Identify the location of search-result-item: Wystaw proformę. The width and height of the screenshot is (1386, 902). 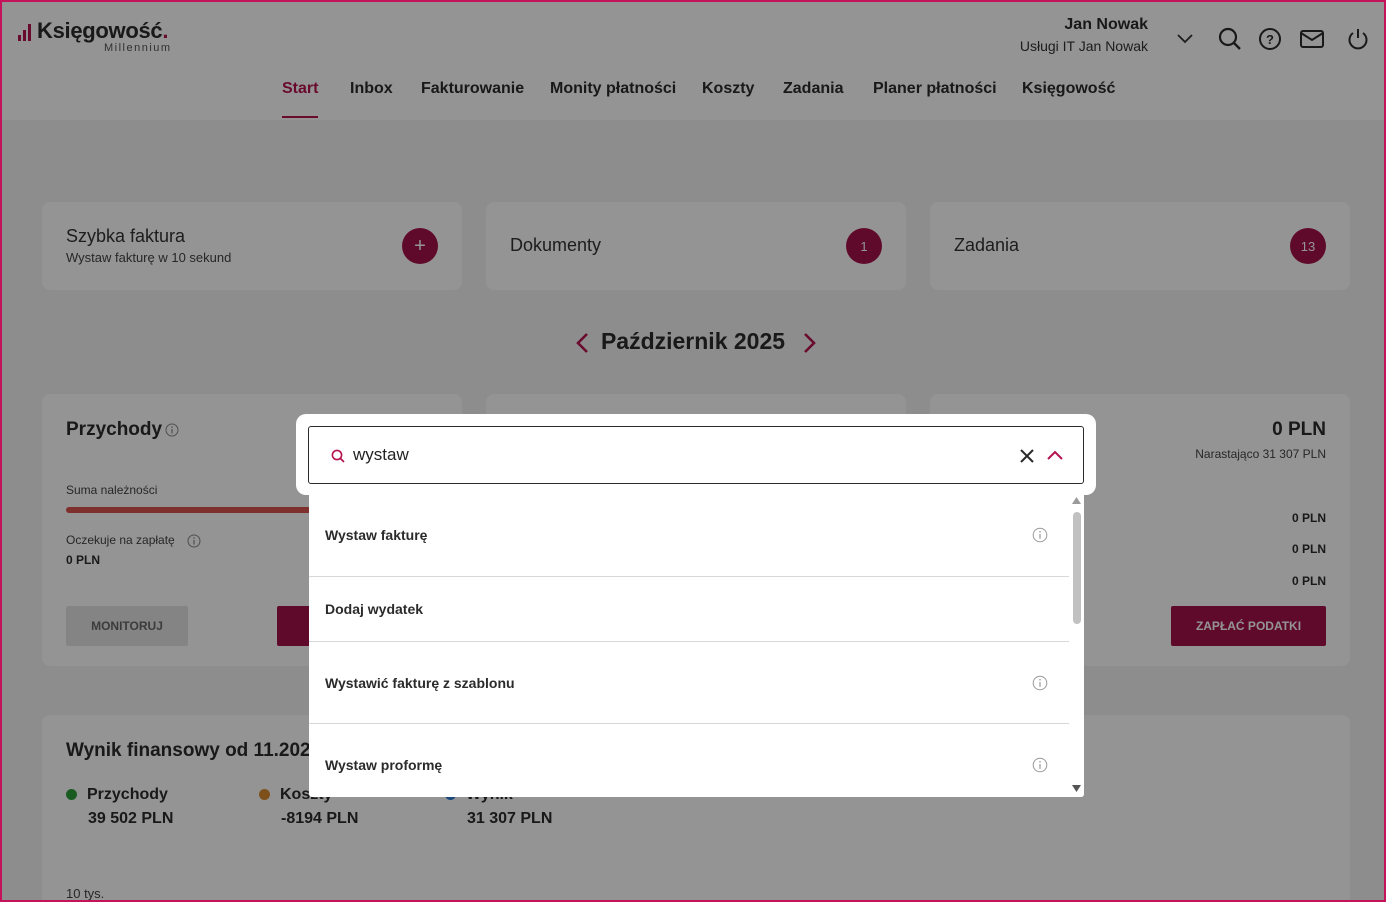
(689, 760).